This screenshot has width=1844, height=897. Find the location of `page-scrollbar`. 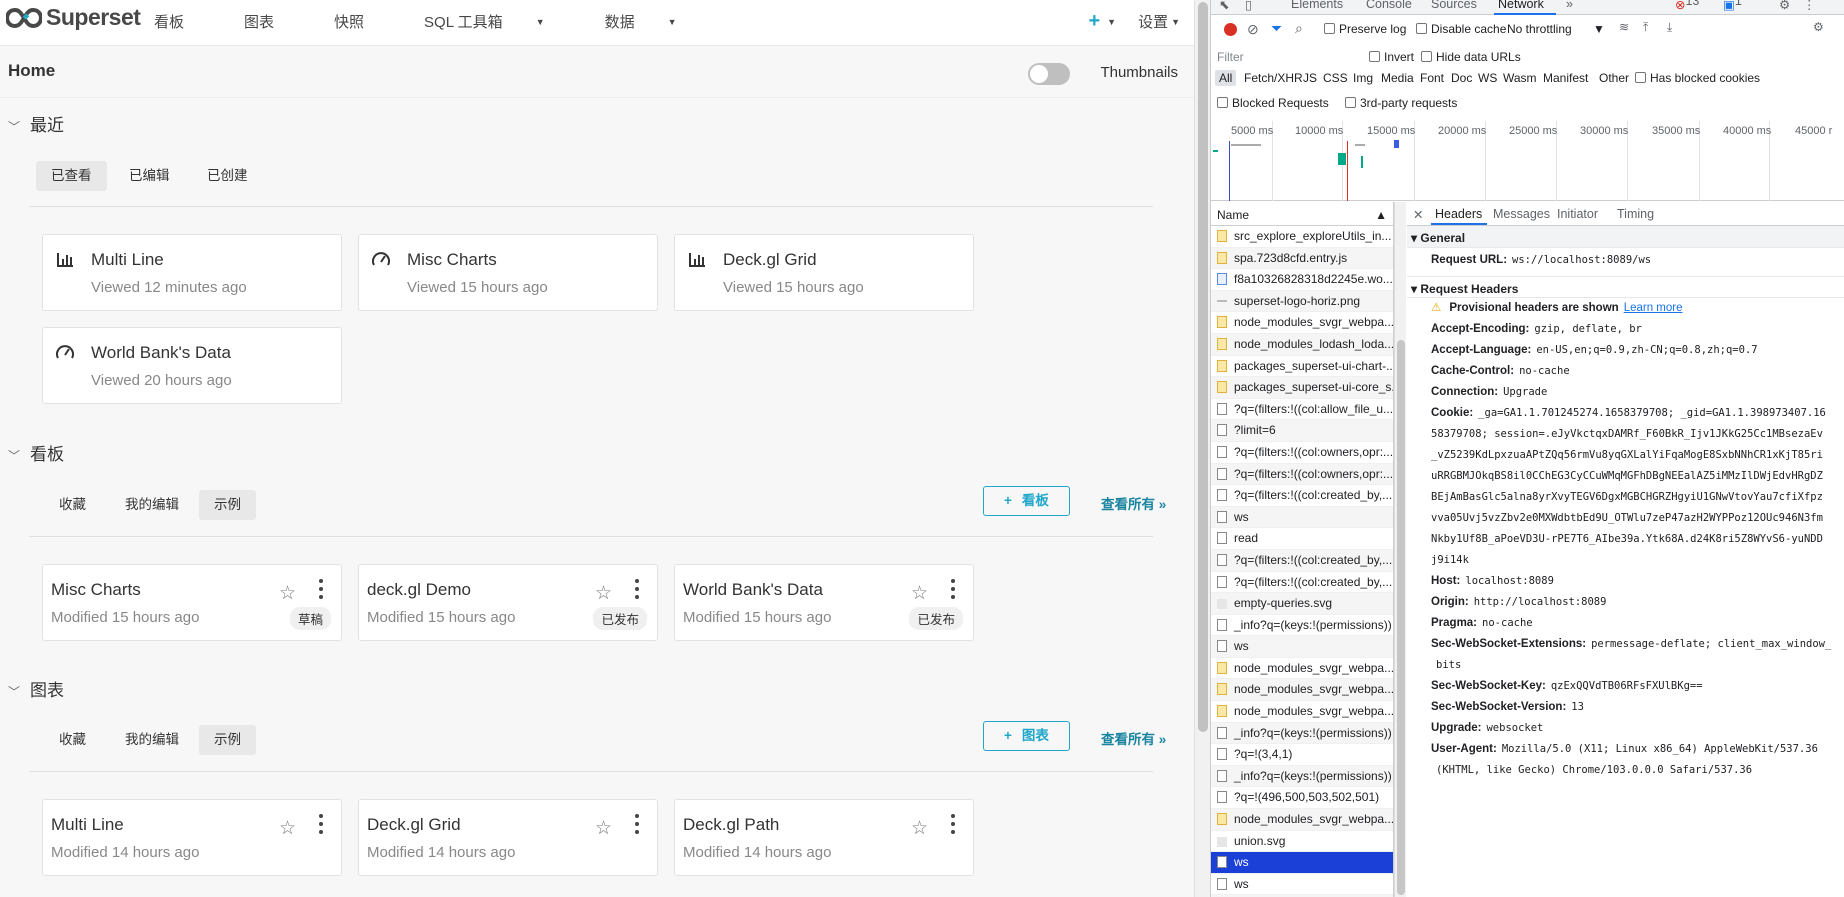

page-scrollbar is located at coordinates (1202, 448).